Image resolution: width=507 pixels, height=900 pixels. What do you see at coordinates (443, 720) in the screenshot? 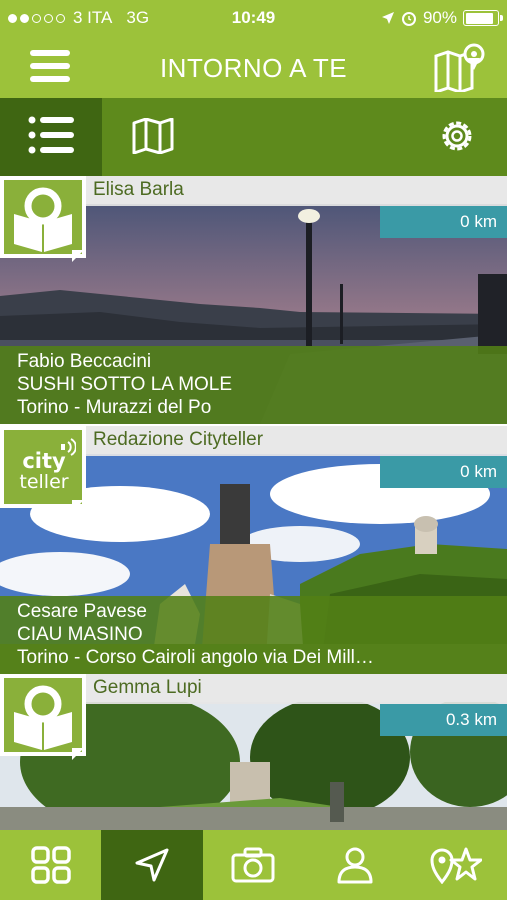
I see `distance-badge: 0.3 km` at bounding box center [443, 720].